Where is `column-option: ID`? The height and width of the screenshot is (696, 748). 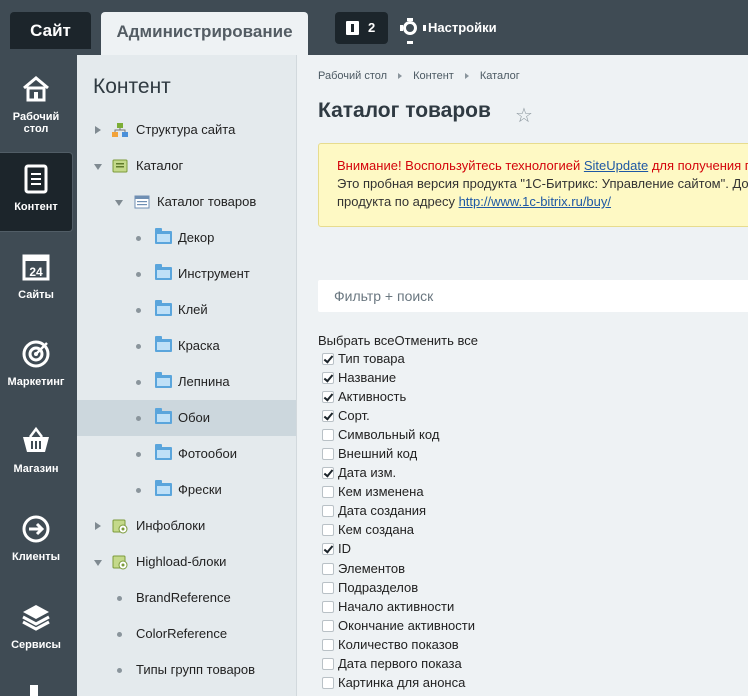 column-option: ID is located at coordinates (398, 548).